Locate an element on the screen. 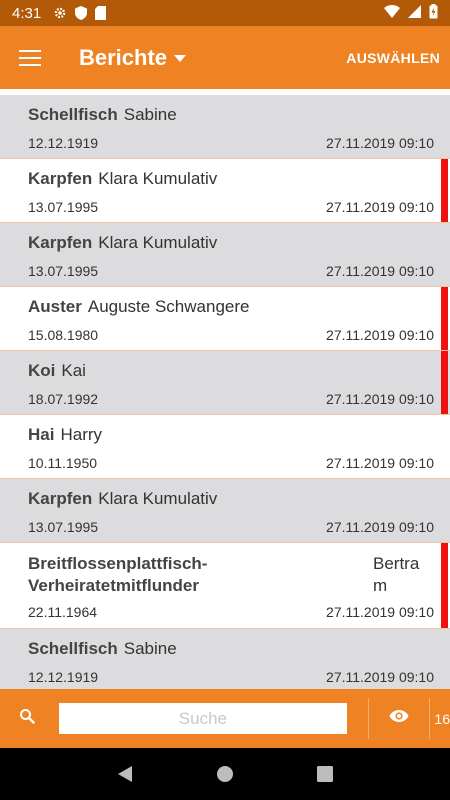 The height and width of the screenshot is (800, 450). battery-icon is located at coordinates (433, 13).